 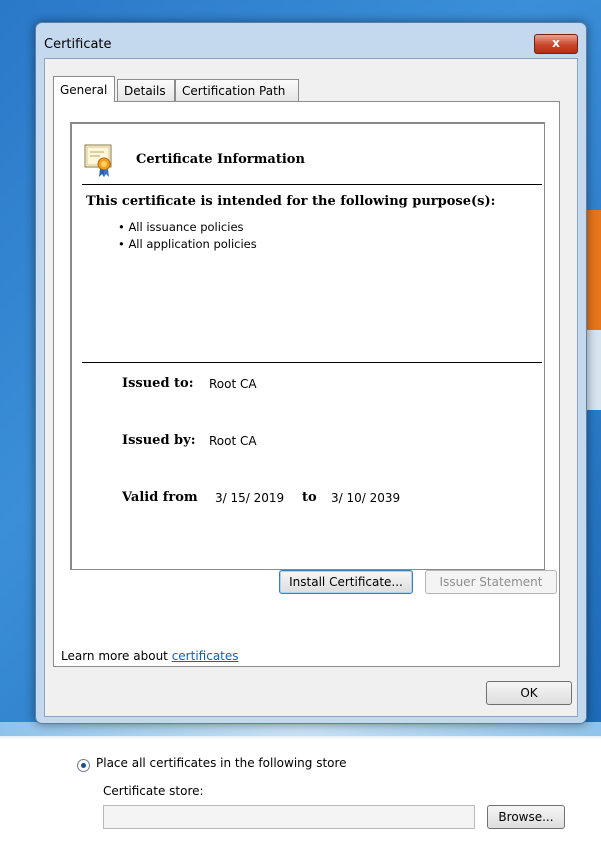 I want to click on certificates-link: certificates, so click(x=205, y=656).